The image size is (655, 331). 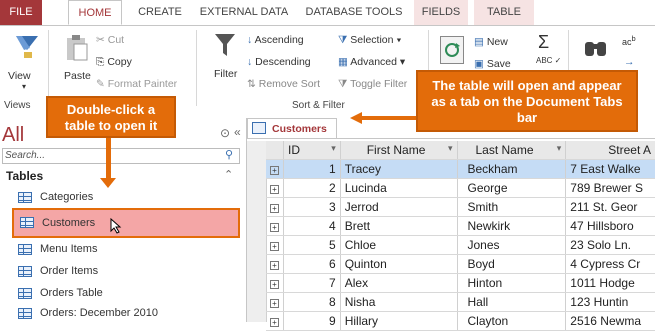 I want to click on tab-fields: FIELDS, so click(x=441, y=12).